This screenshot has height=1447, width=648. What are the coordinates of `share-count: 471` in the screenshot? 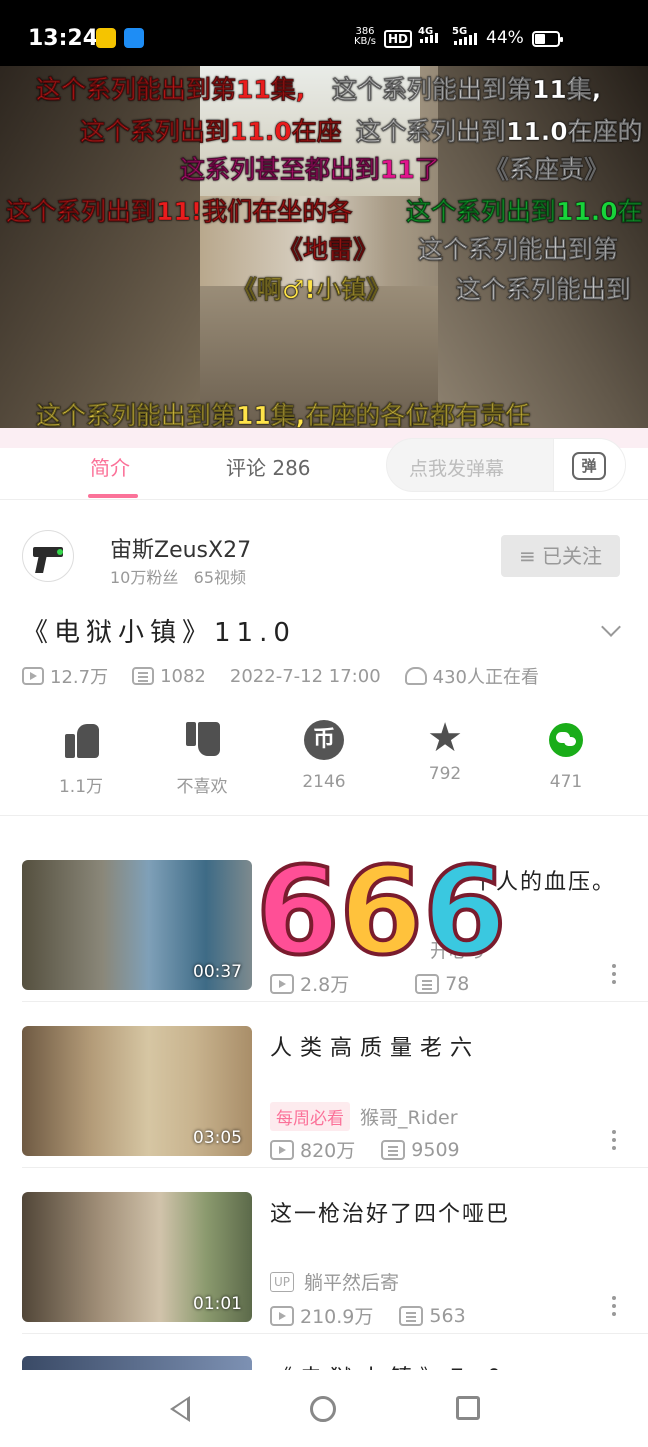 It's located at (566, 782).